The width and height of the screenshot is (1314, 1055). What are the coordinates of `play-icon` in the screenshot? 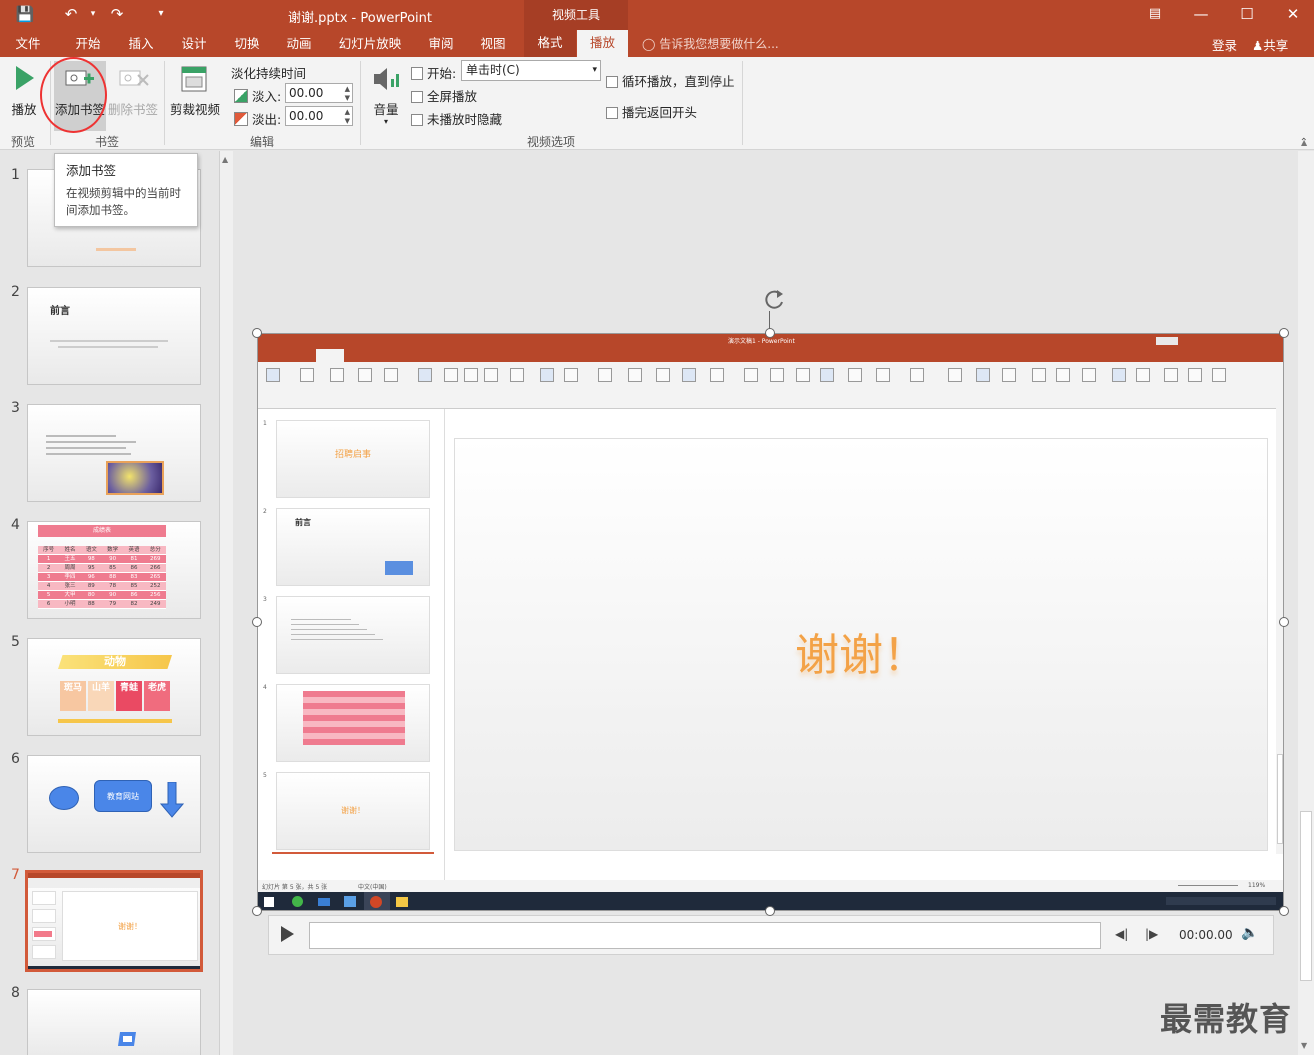 It's located at (25, 78).